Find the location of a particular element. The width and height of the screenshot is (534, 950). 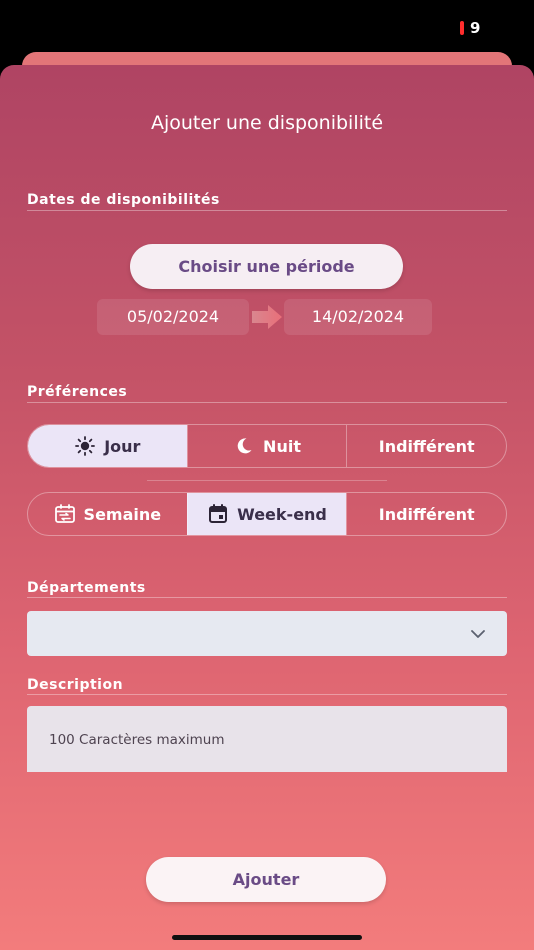

dates-section-label: Dates de disponibilités is located at coordinates (123, 200).